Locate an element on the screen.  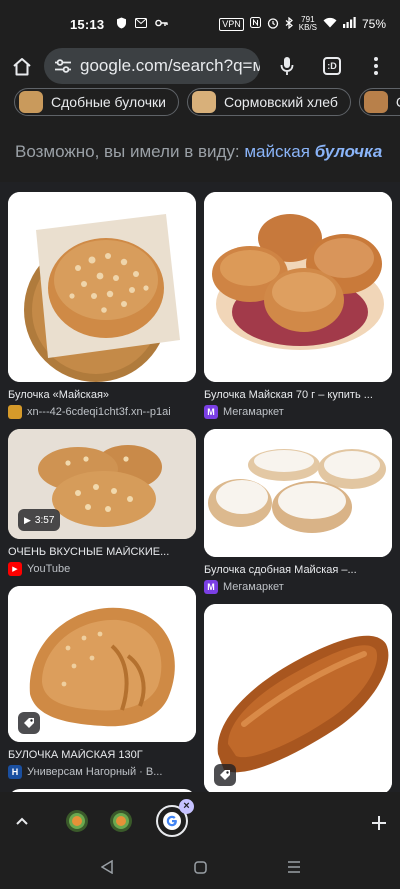
related-searches-chips: Сдобные булочки Сормовский хлеб Сд is located at coordinates (200, 103).